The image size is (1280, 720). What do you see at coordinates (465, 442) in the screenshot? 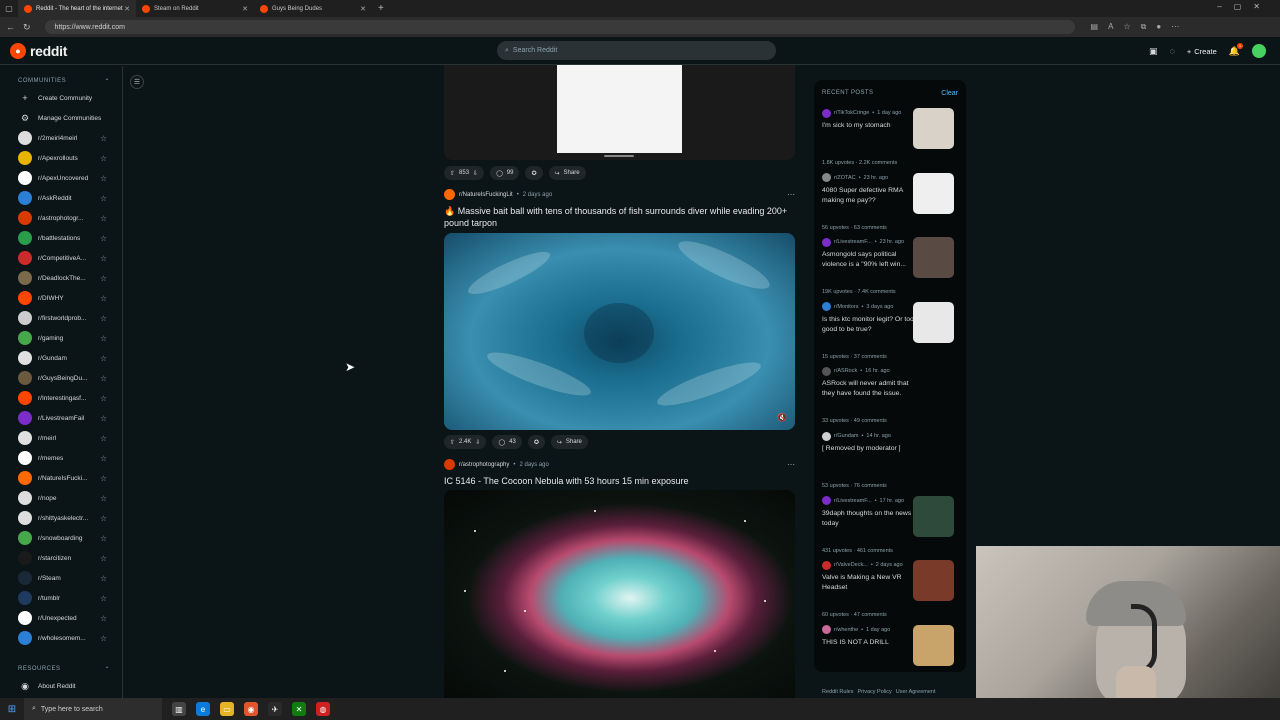
I see `vote-control: ⇧ 2.4K ⇩` at bounding box center [465, 442].